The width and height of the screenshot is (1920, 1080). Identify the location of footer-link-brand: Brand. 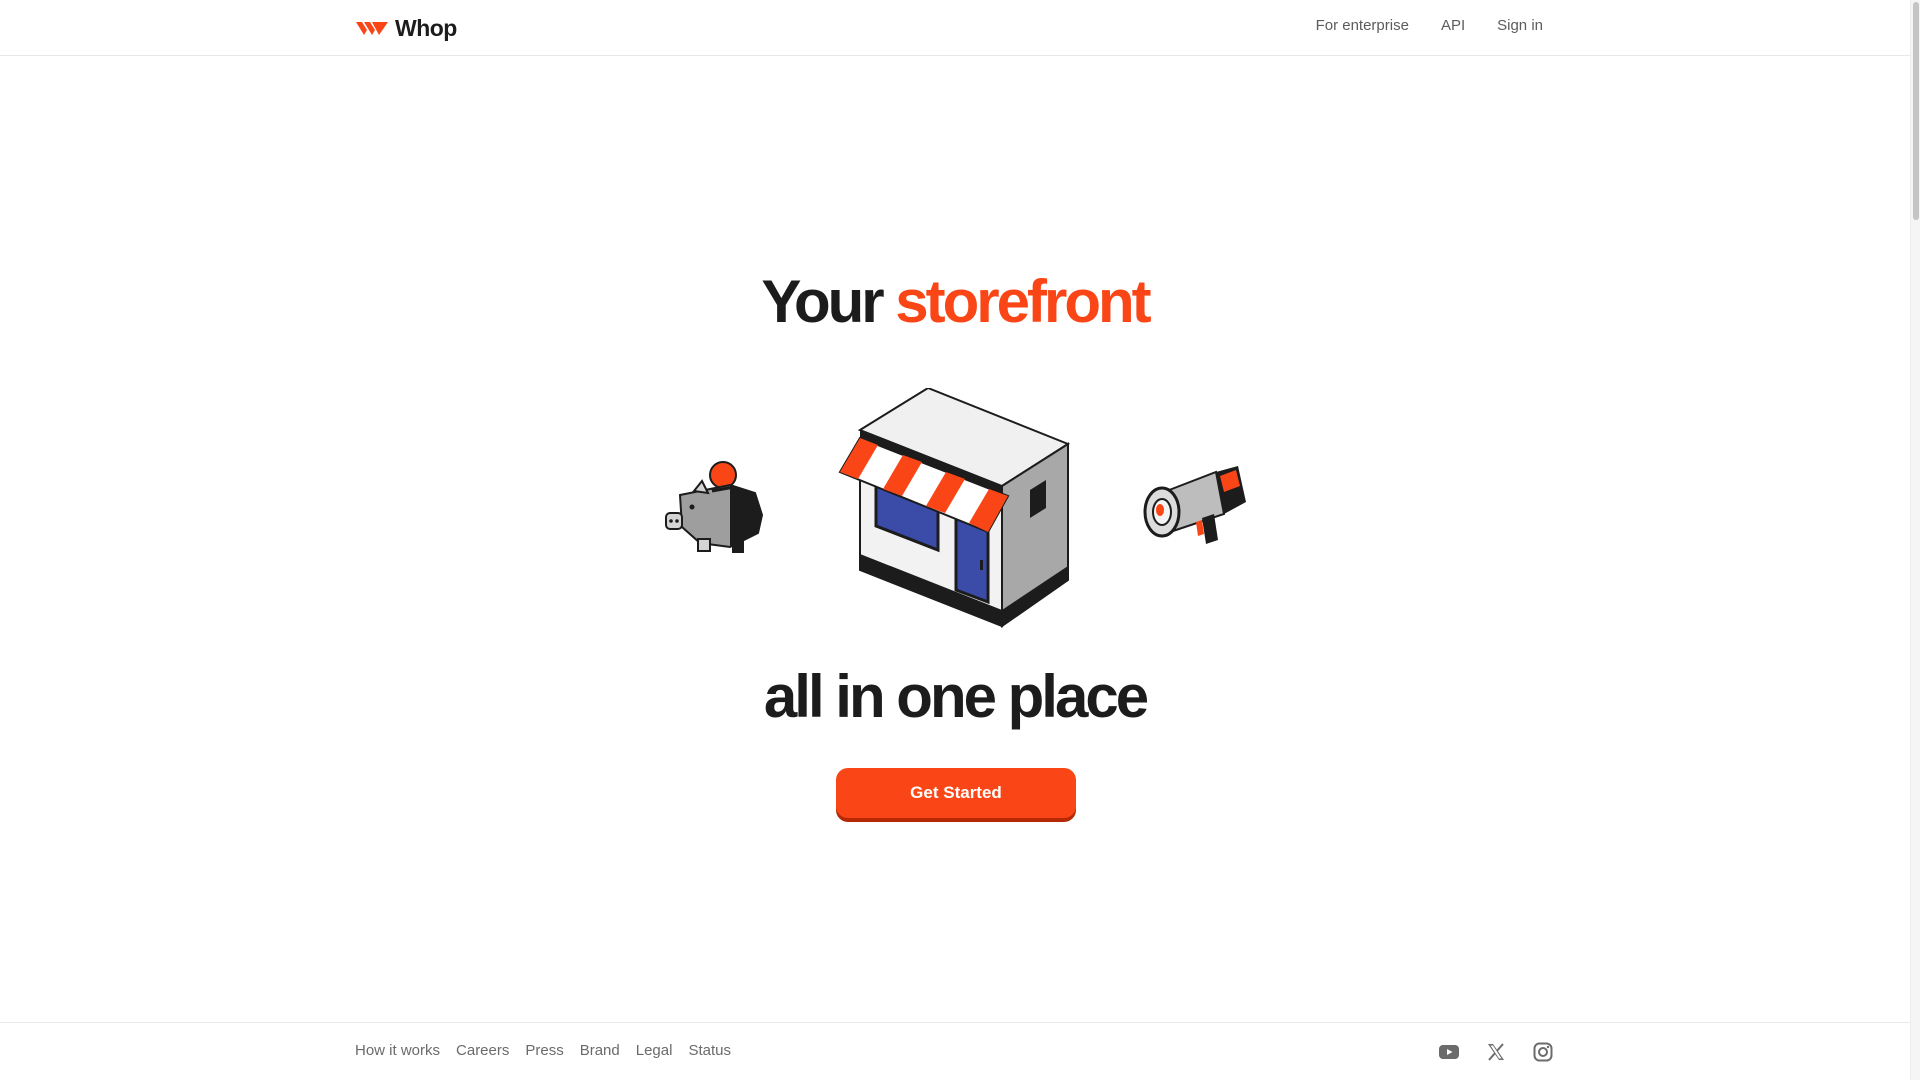
(600, 1050).